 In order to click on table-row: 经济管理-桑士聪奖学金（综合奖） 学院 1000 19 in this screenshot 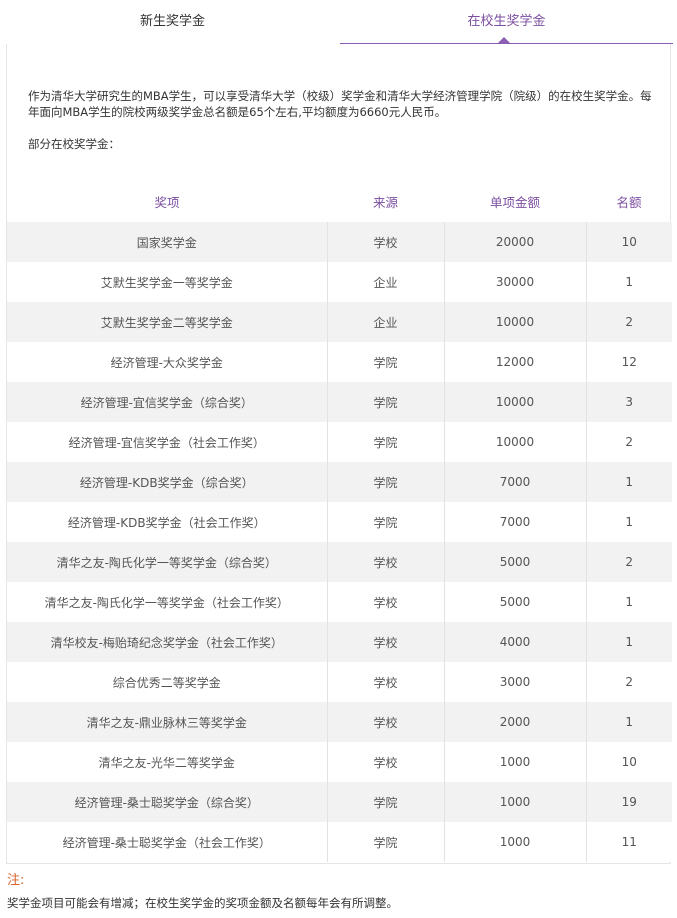, I will do `click(339, 802)`.